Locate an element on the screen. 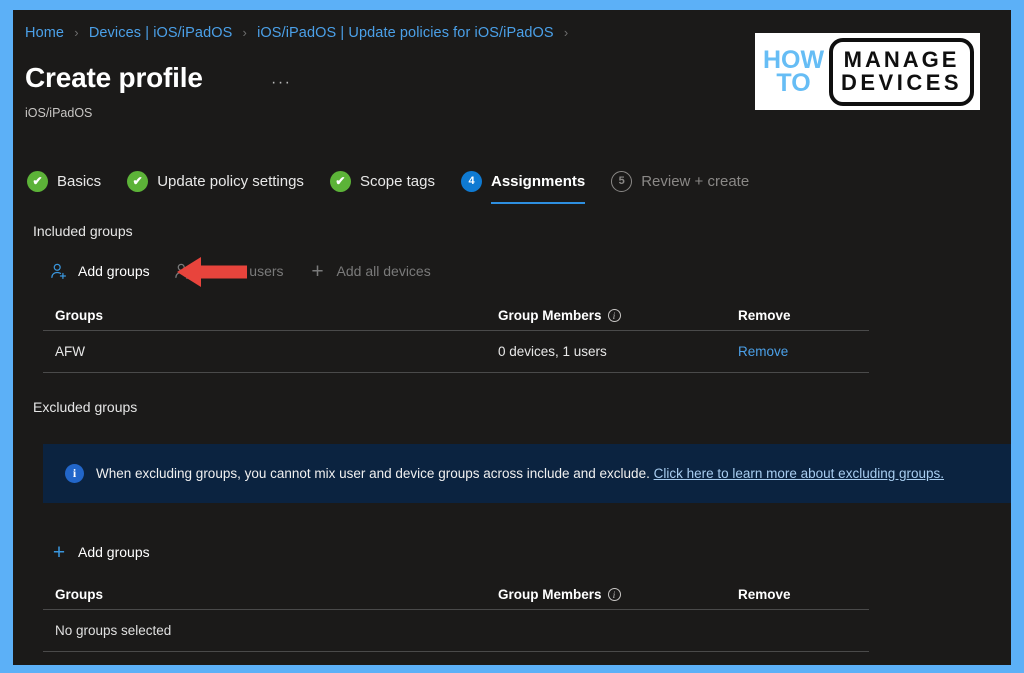  tab-scope-tags: ✔ Scope tags is located at coordinates (382, 182).